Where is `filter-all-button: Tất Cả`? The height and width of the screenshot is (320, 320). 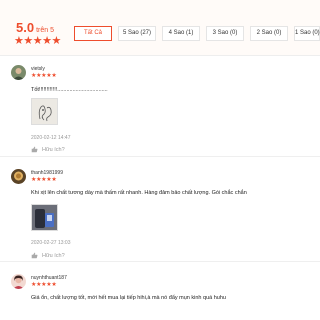
filter-all-button: Tất Cả is located at coordinates (93, 33).